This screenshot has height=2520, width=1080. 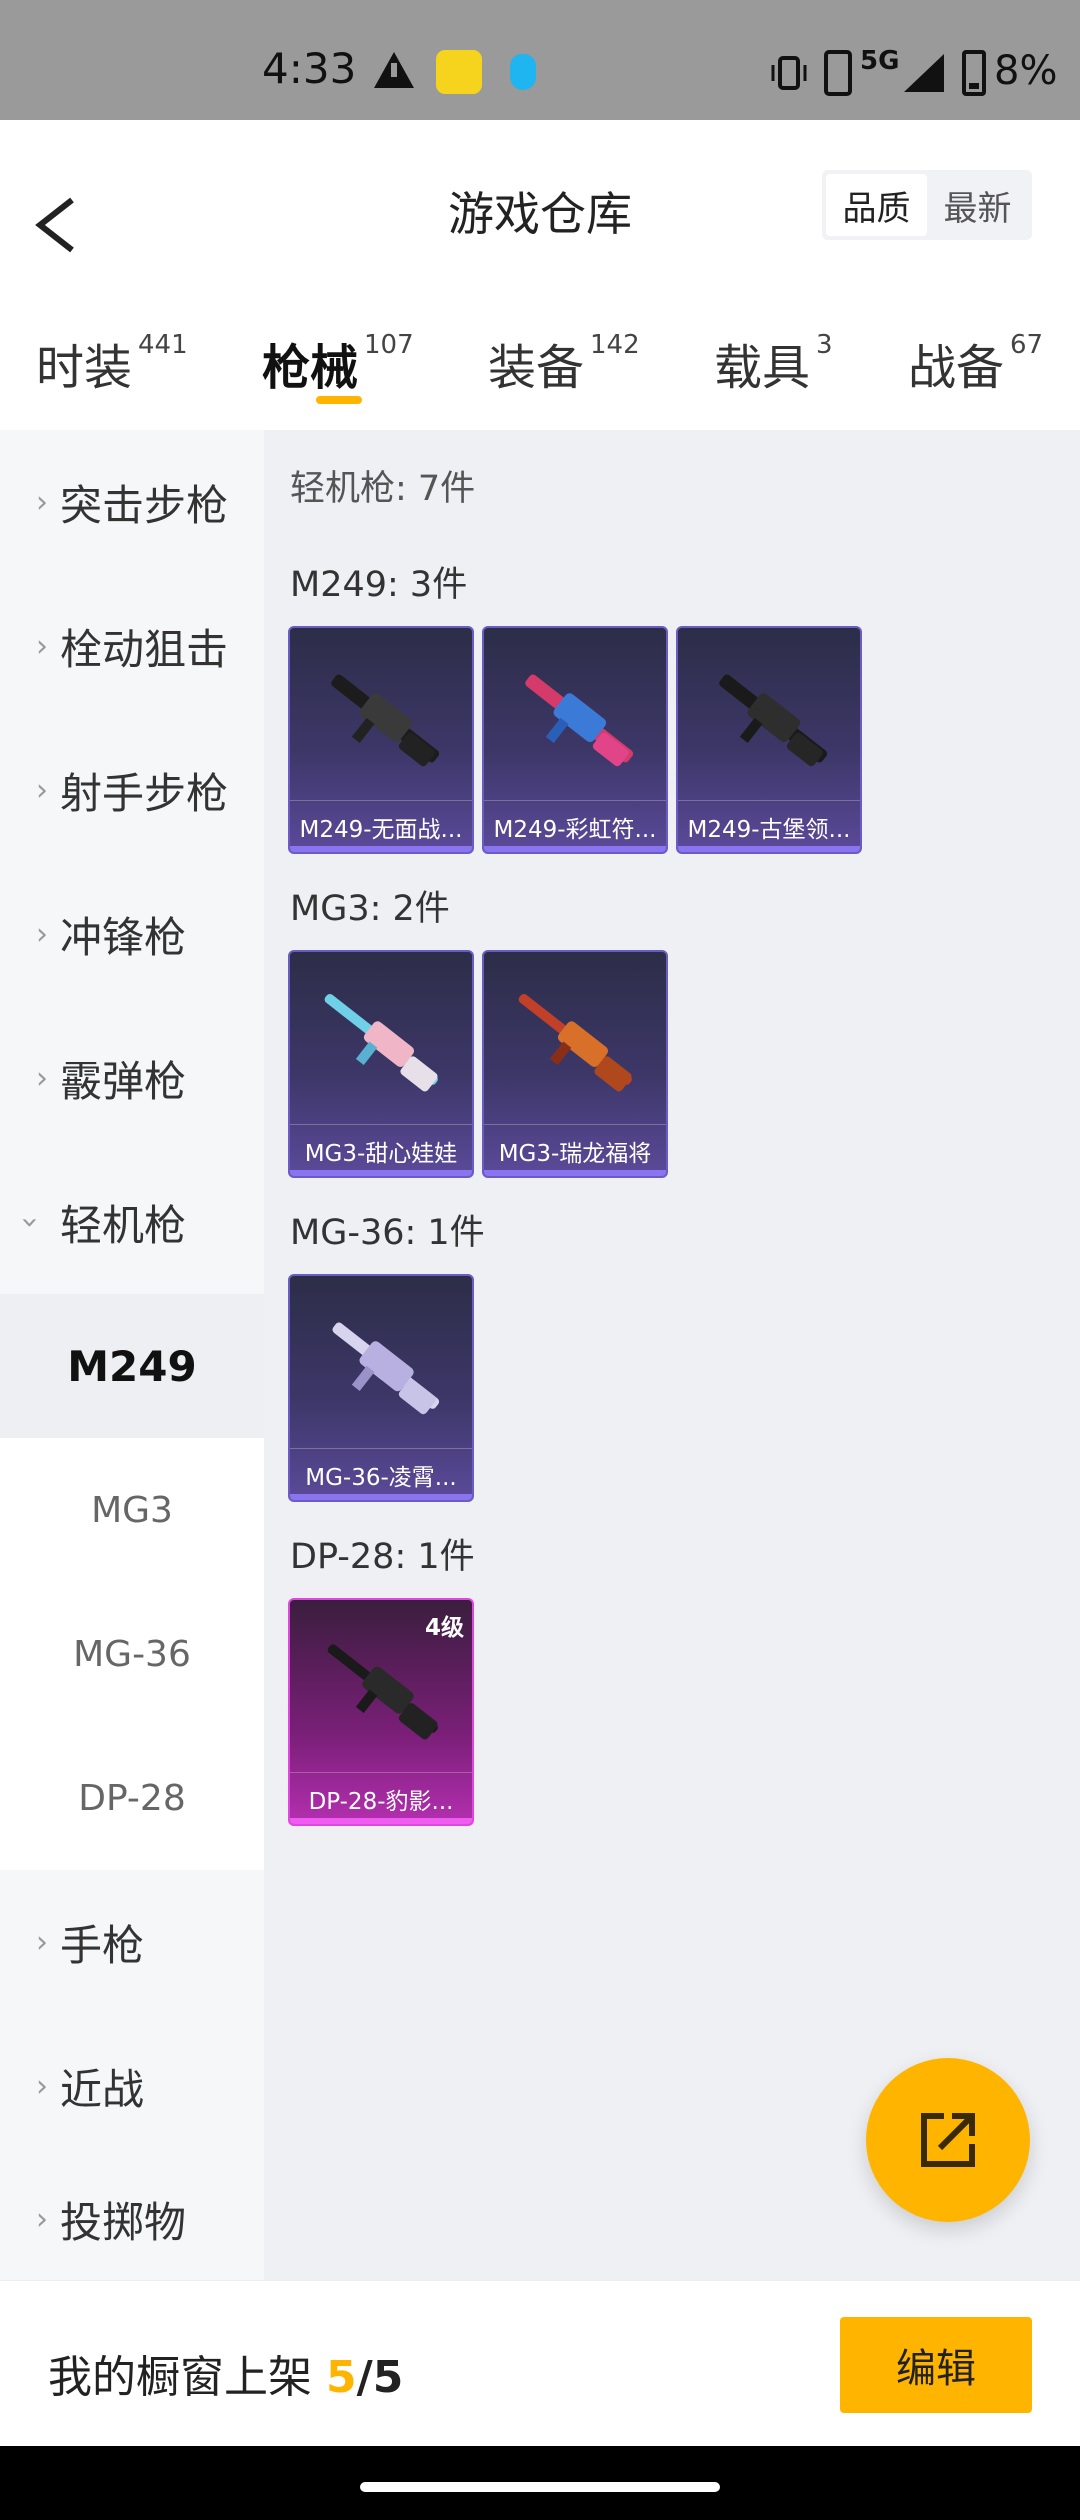 I want to click on tab-fashion: 时装 441, so click(x=112, y=363).